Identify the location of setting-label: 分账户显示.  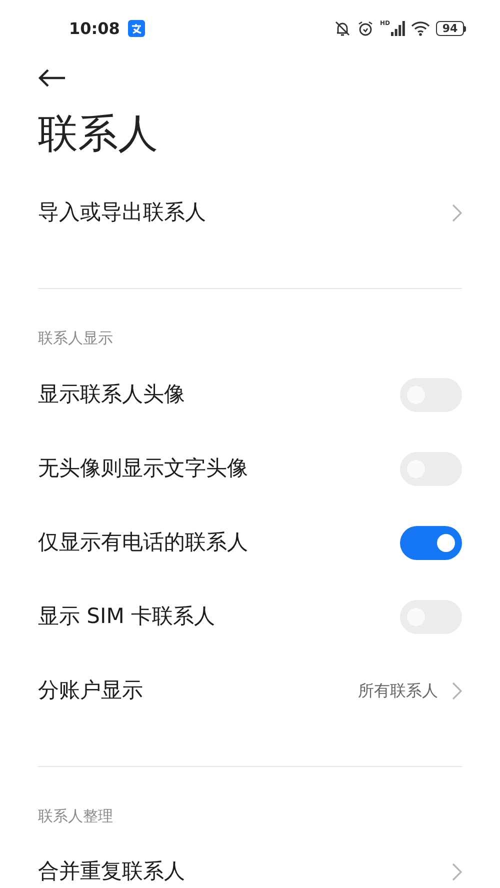
(90, 690).